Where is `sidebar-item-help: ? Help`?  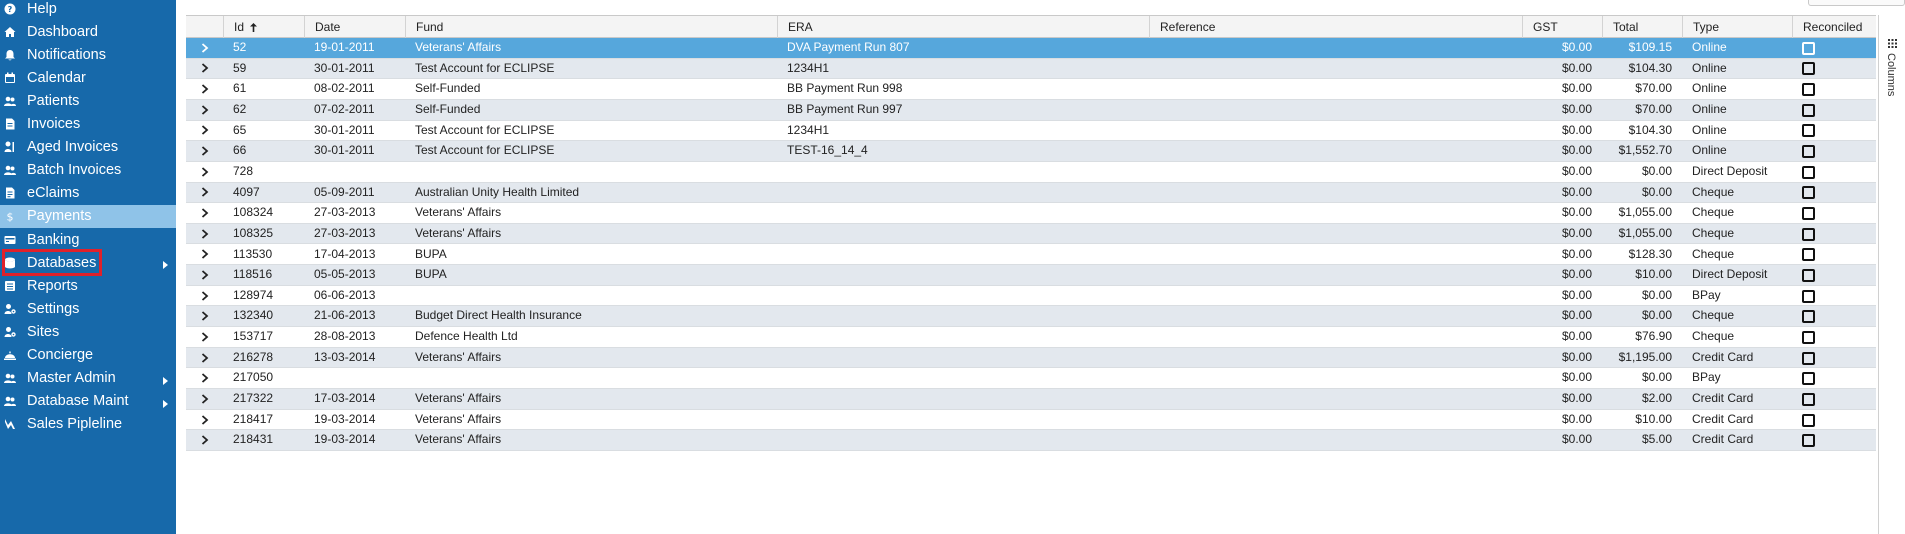 sidebar-item-help: ? Help is located at coordinates (88, 10).